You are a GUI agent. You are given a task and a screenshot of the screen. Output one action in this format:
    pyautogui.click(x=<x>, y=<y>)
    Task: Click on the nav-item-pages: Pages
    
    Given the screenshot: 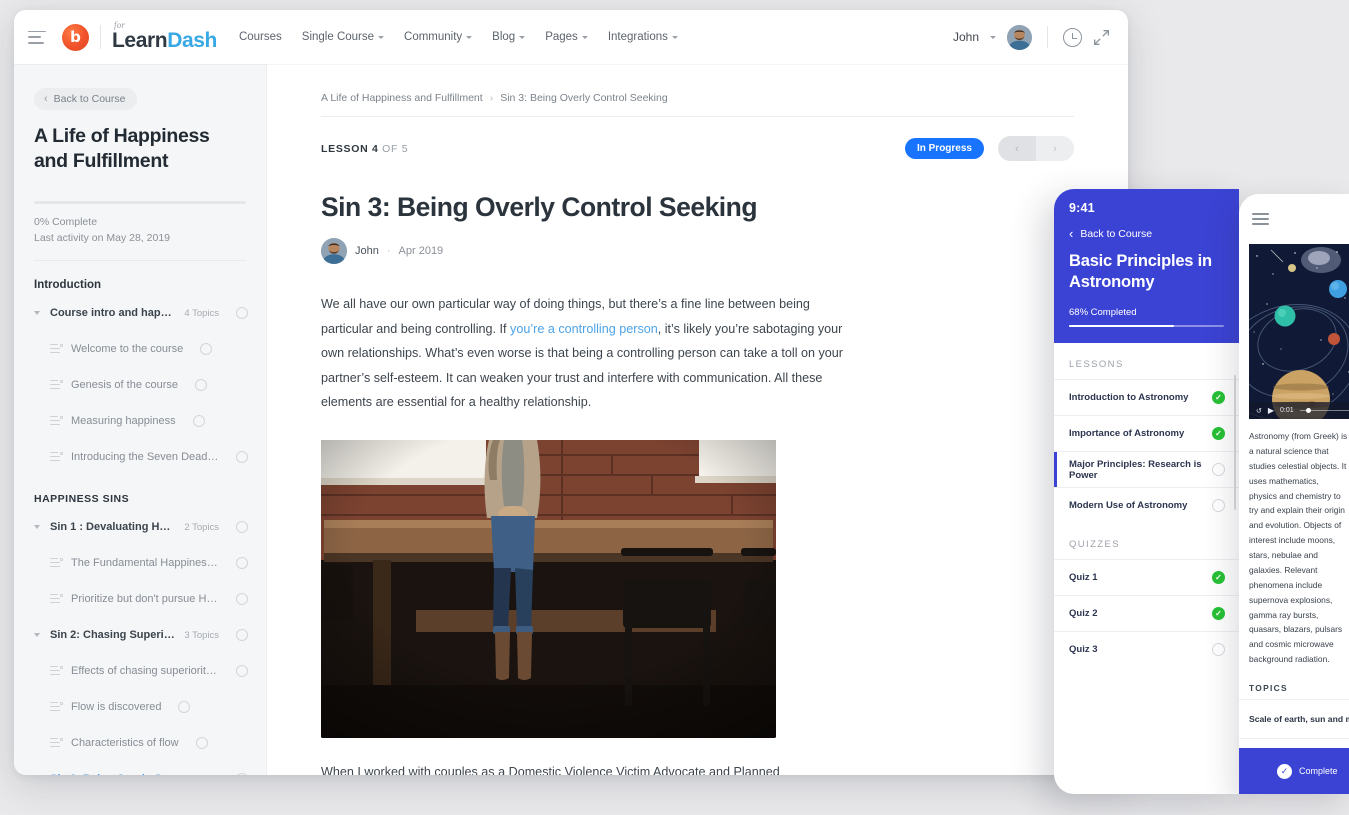 What is the action you would take?
    pyautogui.click(x=566, y=37)
    